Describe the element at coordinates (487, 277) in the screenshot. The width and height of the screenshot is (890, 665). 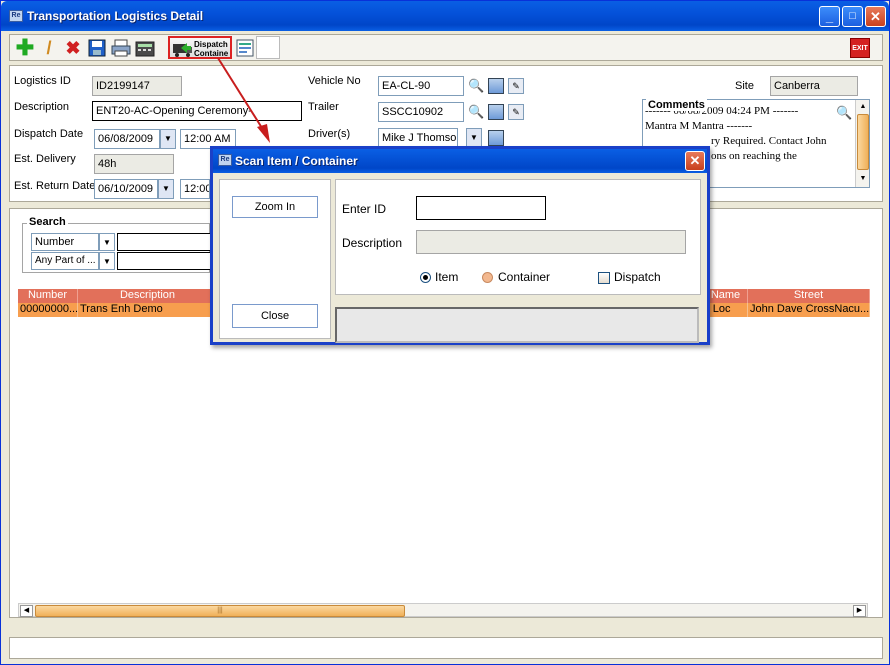
I see `container-radio` at that location.